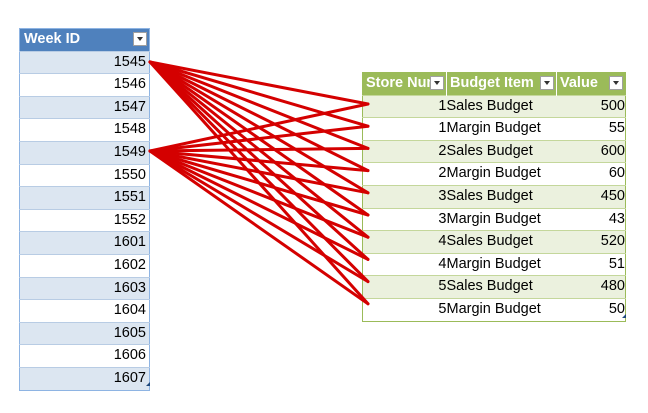  I want to click on week-id-cell: 1547, so click(84, 107).